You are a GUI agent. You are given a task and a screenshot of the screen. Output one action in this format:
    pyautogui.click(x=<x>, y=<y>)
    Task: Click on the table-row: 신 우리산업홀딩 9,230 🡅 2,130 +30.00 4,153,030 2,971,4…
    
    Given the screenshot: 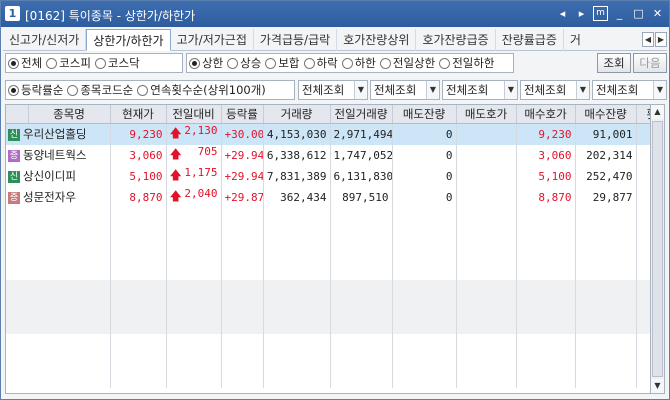 What is the action you would take?
    pyautogui.click(x=328, y=134)
    